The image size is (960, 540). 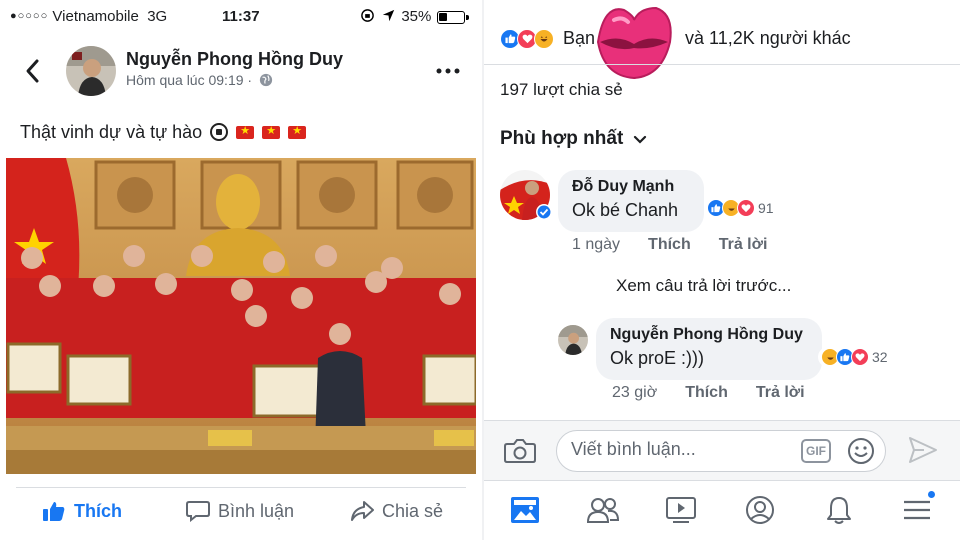 I want to click on verified-badge-icon, so click(x=544, y=212).